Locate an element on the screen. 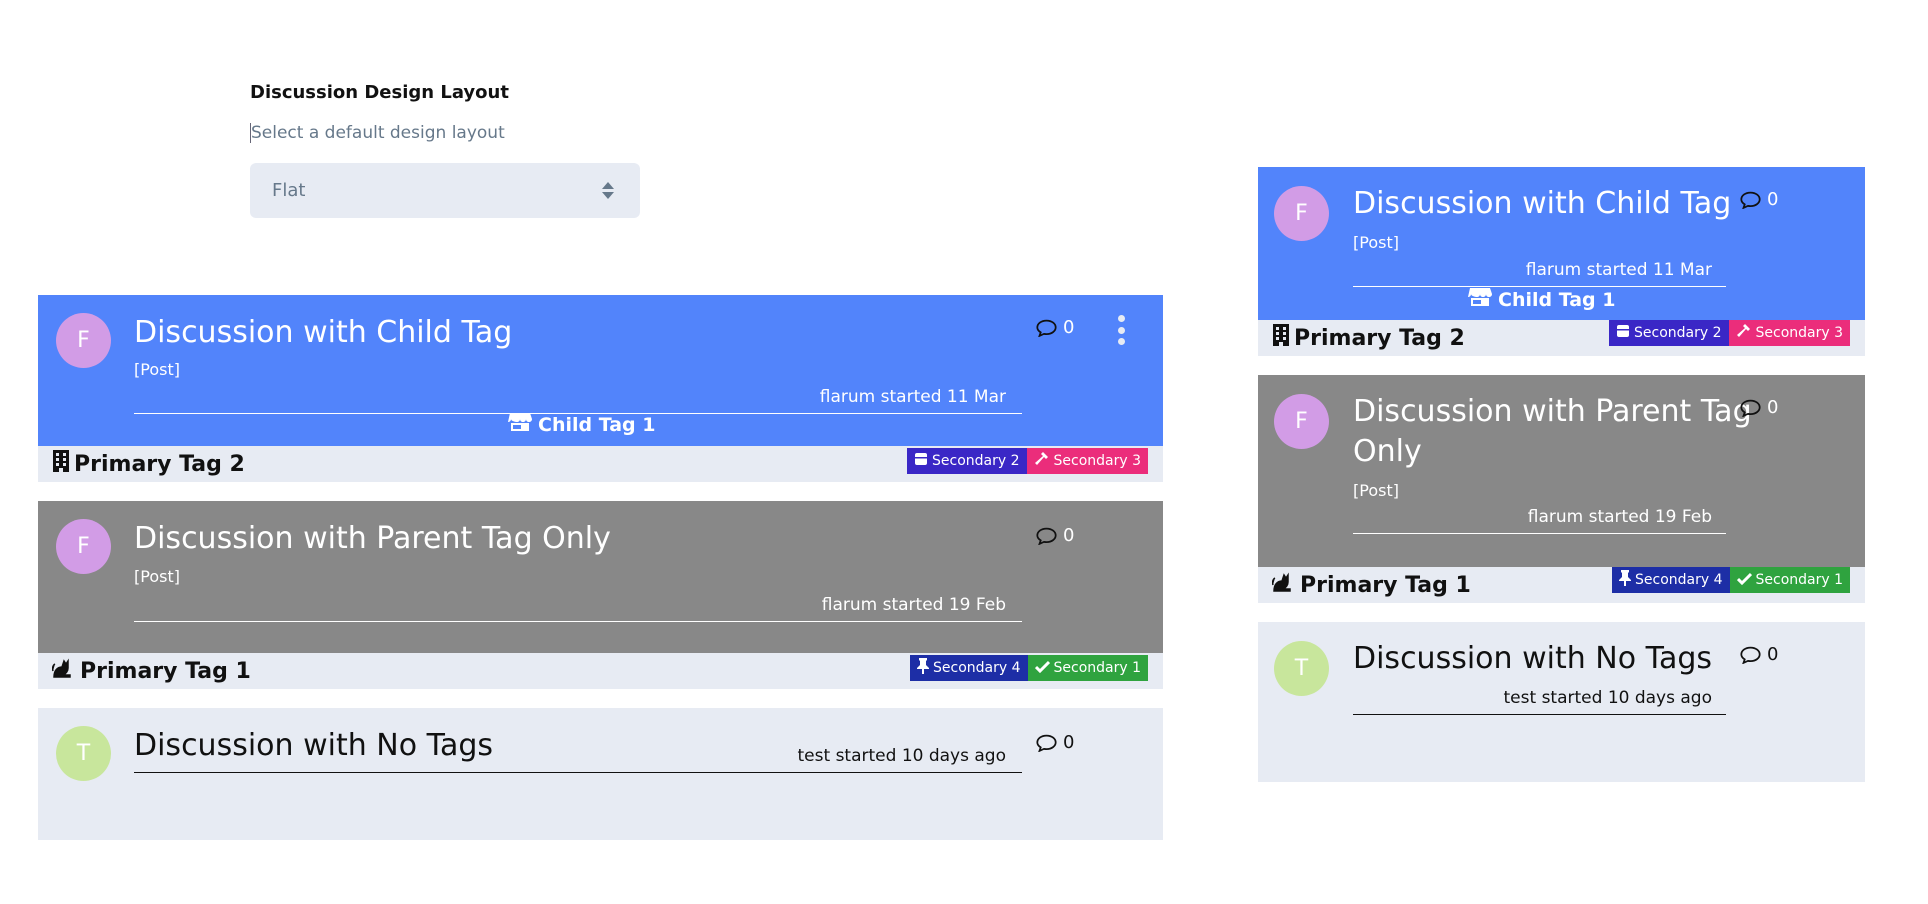 The height and width of the screenshot is (904, 1928). select-value: Flat is located at coordinates (289, 190).